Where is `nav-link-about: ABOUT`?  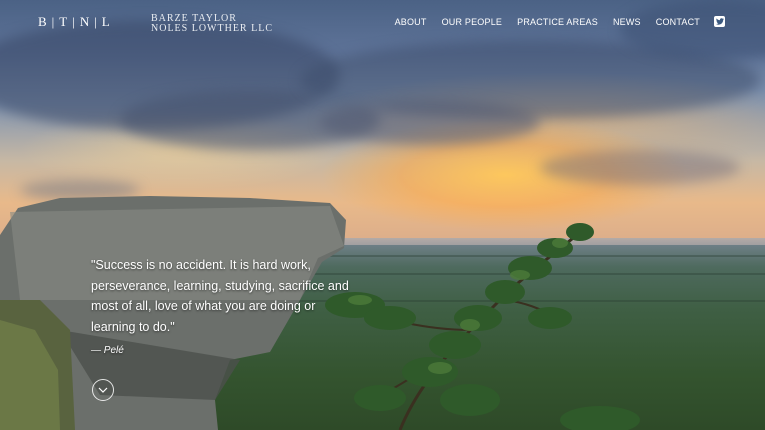 nav-link-about: ABOUT is located at coordinates (411, 22).